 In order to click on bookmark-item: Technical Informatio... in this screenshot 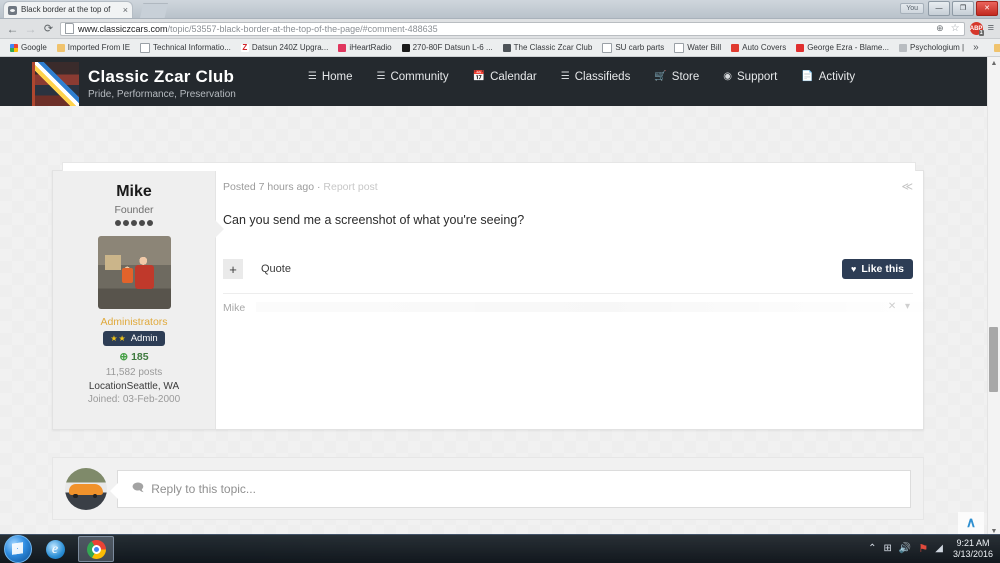, I will do `click(185, 47)`.